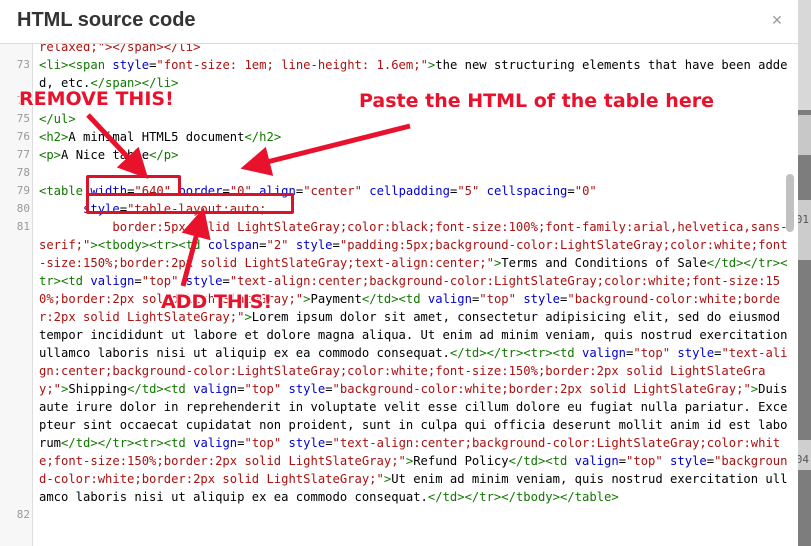  Describe the element at coordinates (23, 118) in the screenshot. I see `line-number: 75` at that location.